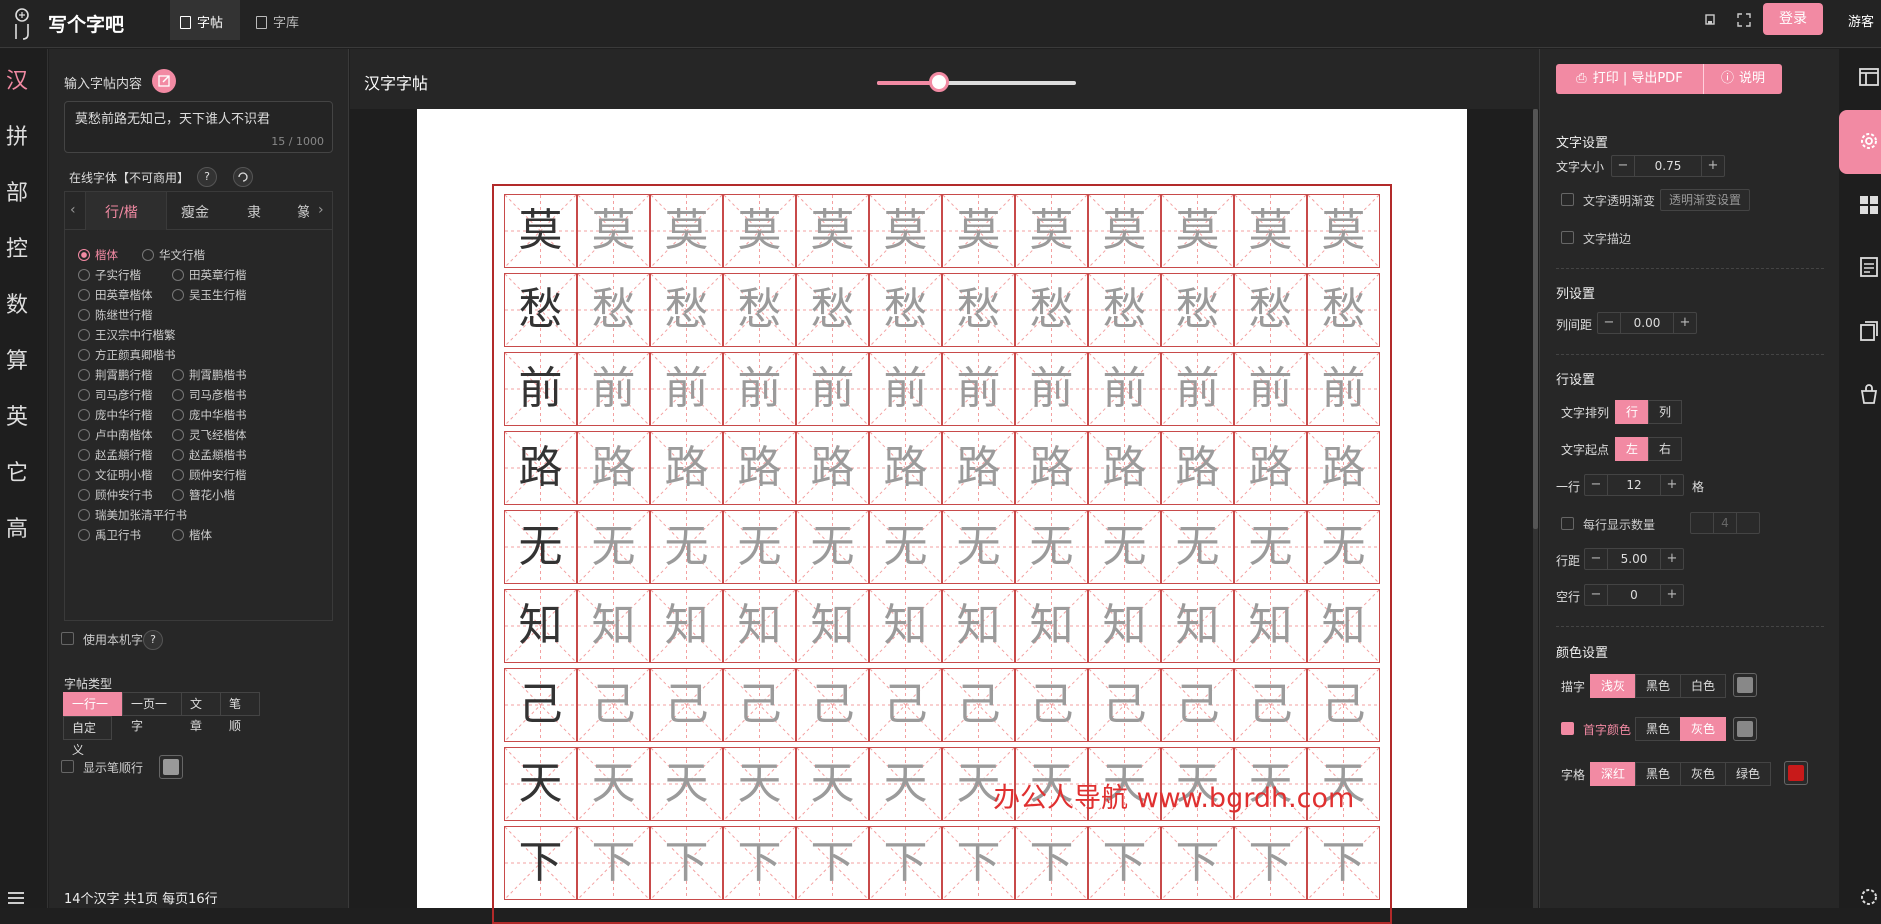  I want to click on nav-item-math: 算, so click(17, 359).